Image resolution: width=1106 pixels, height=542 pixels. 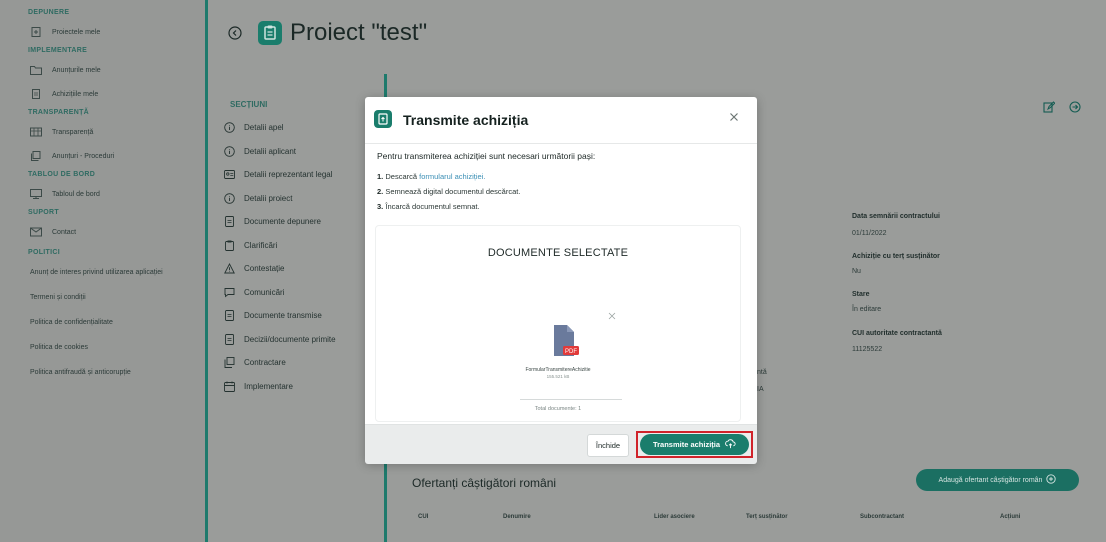 What do you see at coordinates (561, 444) in the screenshot?
I see `modal-footer: Închide Transmite achiziția` at bounding box center [561, 444].